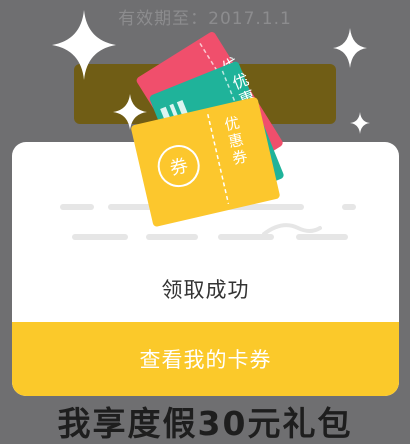 The image size is (410, 444). What do you see at coordinates (205, 290) in the screenshot?
I see `success-message: 领取成功` at bounding box center [205, 290].